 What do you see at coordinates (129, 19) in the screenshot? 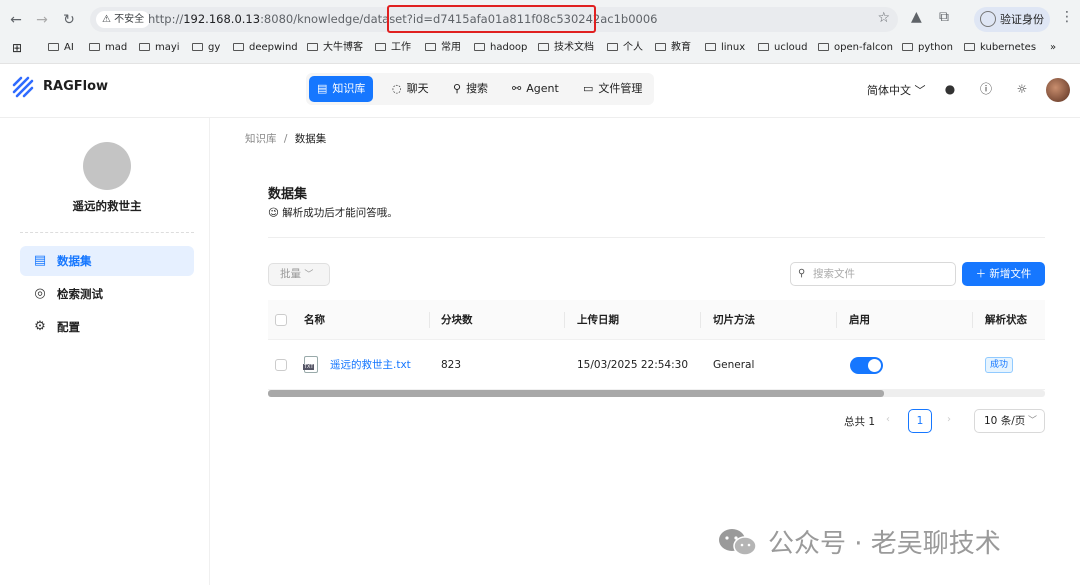
I see `security-label: 不安全` at bounding box center [129, 19].